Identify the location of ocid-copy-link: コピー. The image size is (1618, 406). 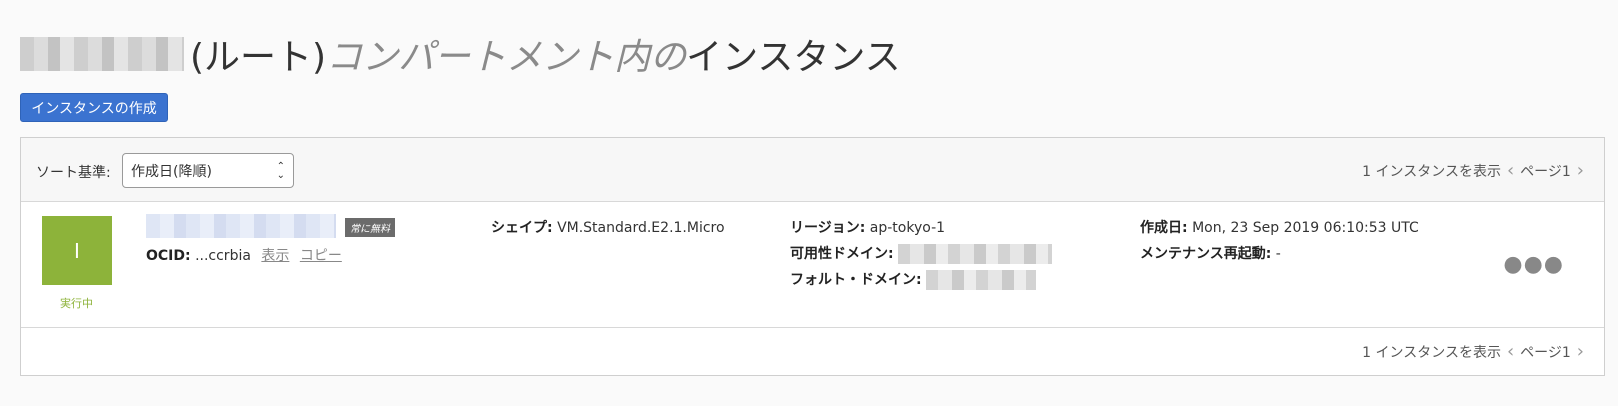
(321, 256).